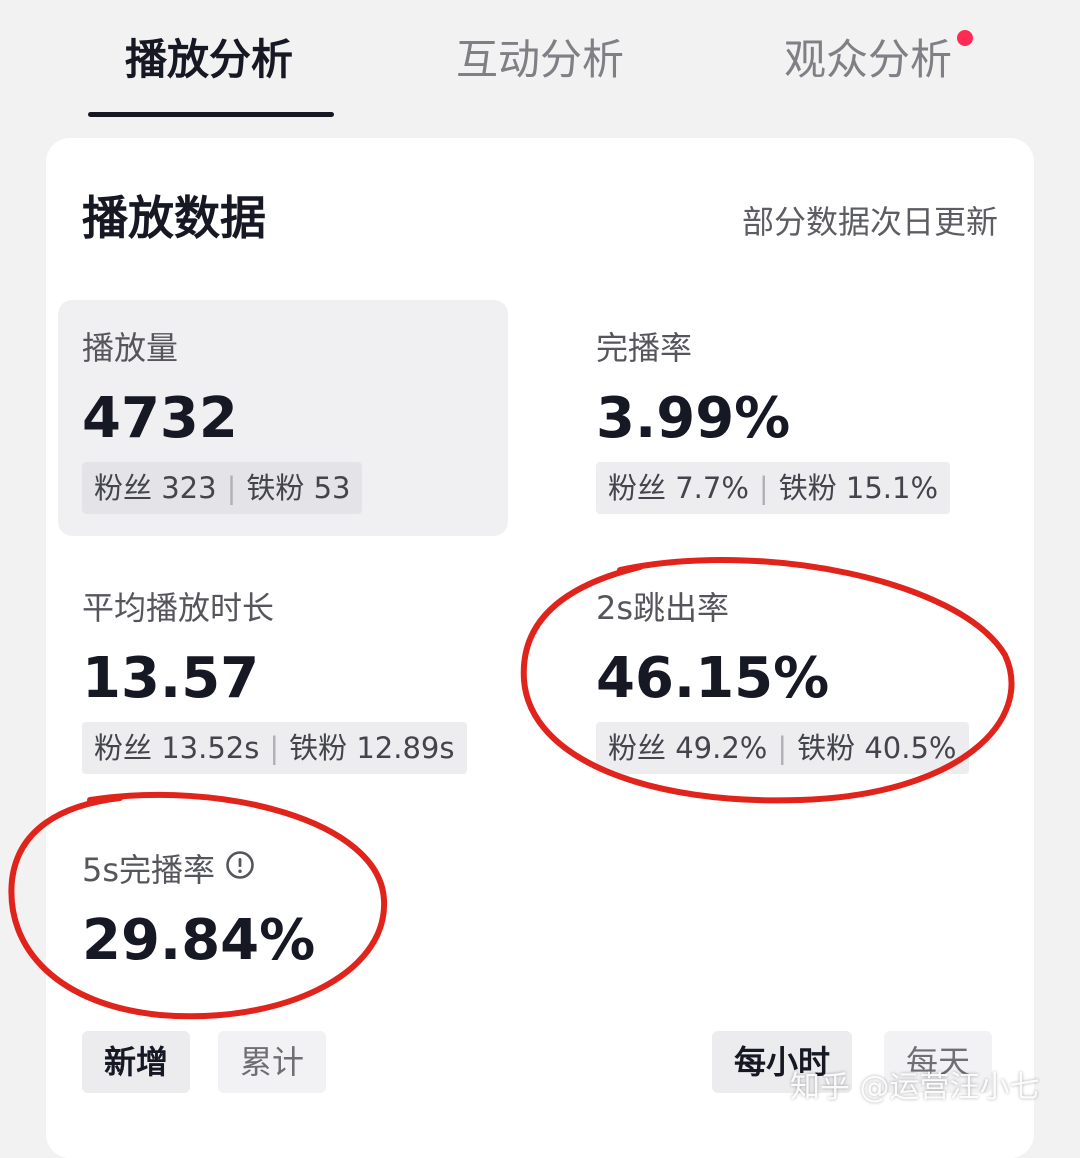 This screenshot has height=1158, width=1080. I want to click on notification-dot, so click(965, 38).